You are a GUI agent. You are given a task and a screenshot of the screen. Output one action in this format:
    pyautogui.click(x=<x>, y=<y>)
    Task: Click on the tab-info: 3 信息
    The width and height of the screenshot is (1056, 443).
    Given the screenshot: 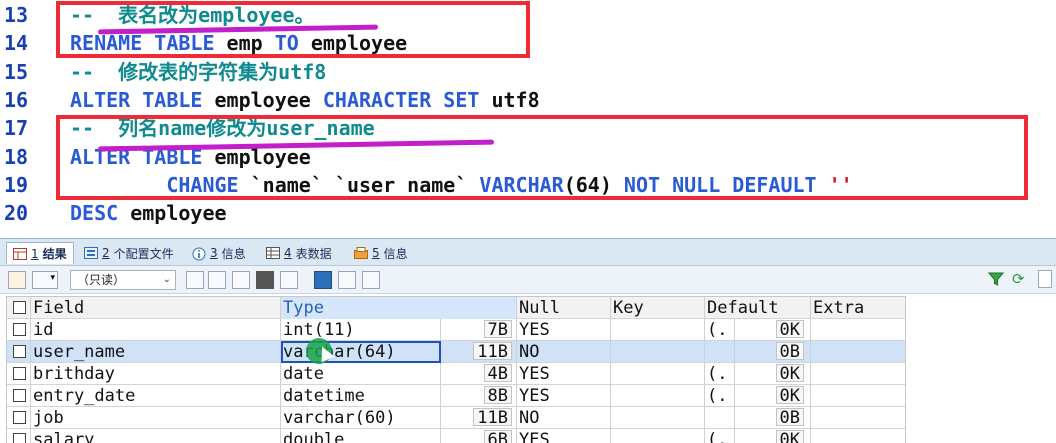 What is the action you would take?
    pyautogui.click(x=219, y=253)
    